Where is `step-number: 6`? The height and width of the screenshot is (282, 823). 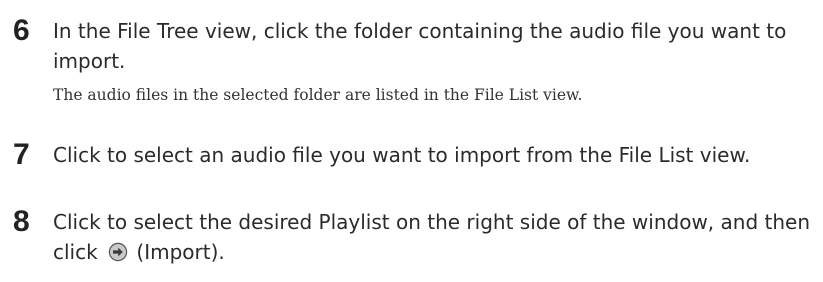 step-number: 6 is located at coordinates (21, 30).